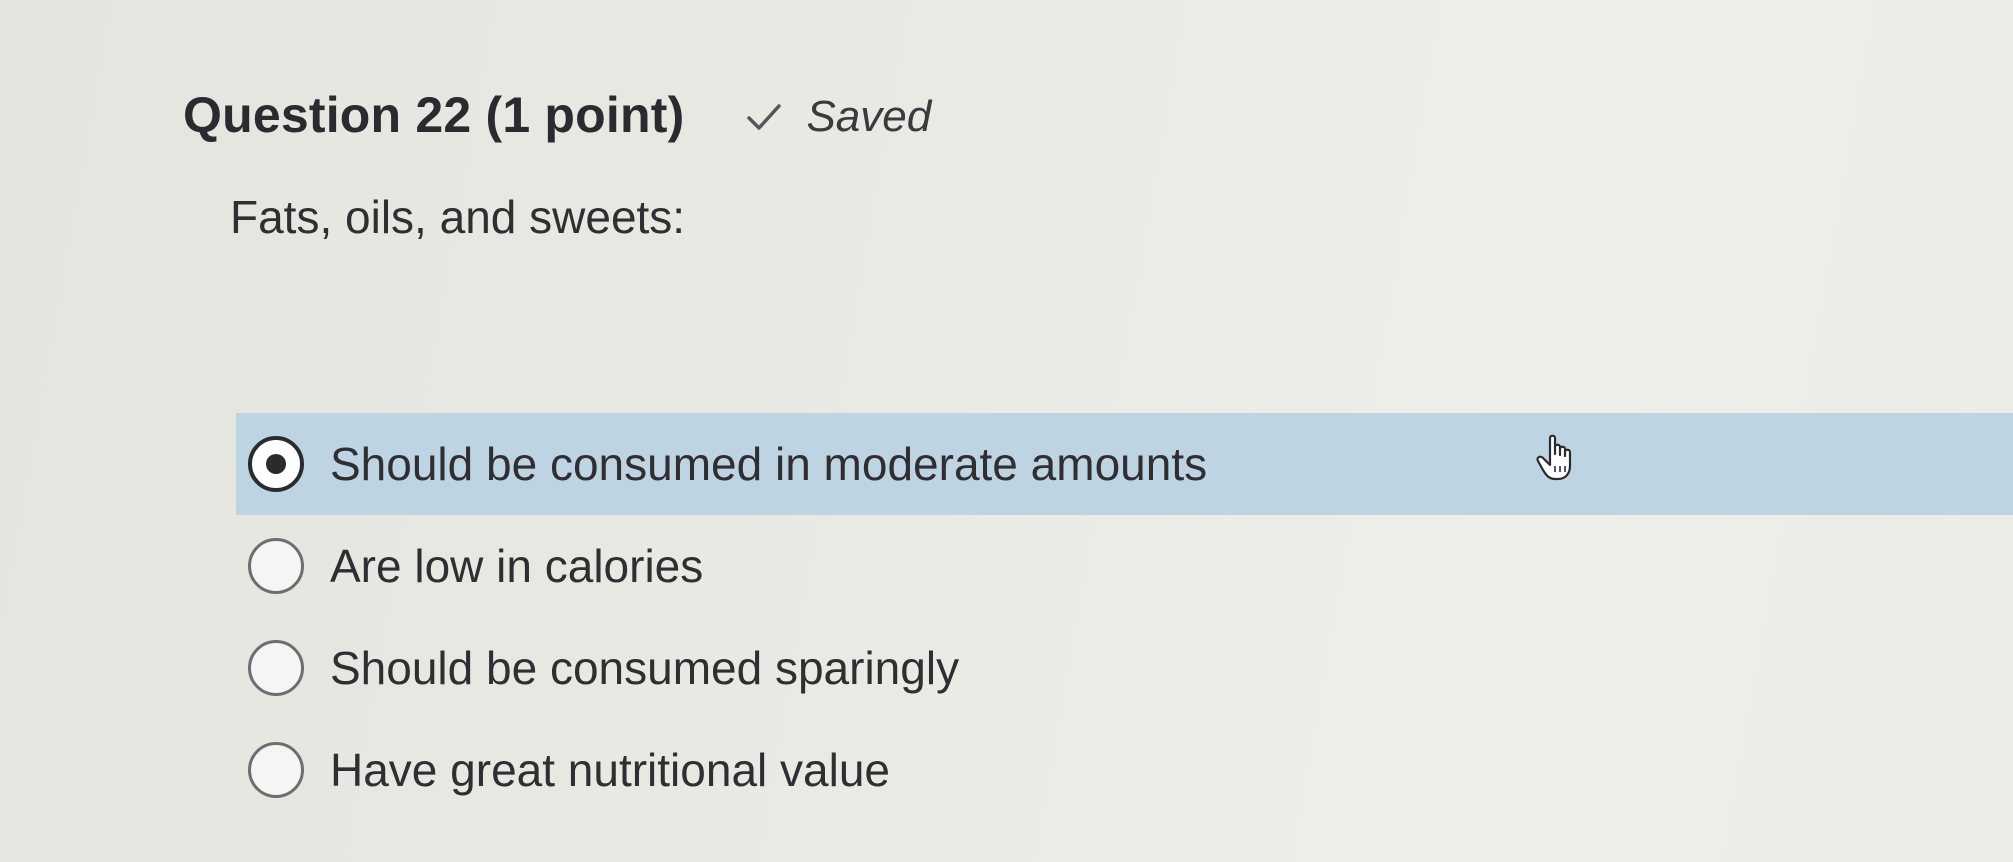 This screenshot has height=862, width=2013. I want to click on answer-option-label: Have great nutritional value, so click(610, 770).